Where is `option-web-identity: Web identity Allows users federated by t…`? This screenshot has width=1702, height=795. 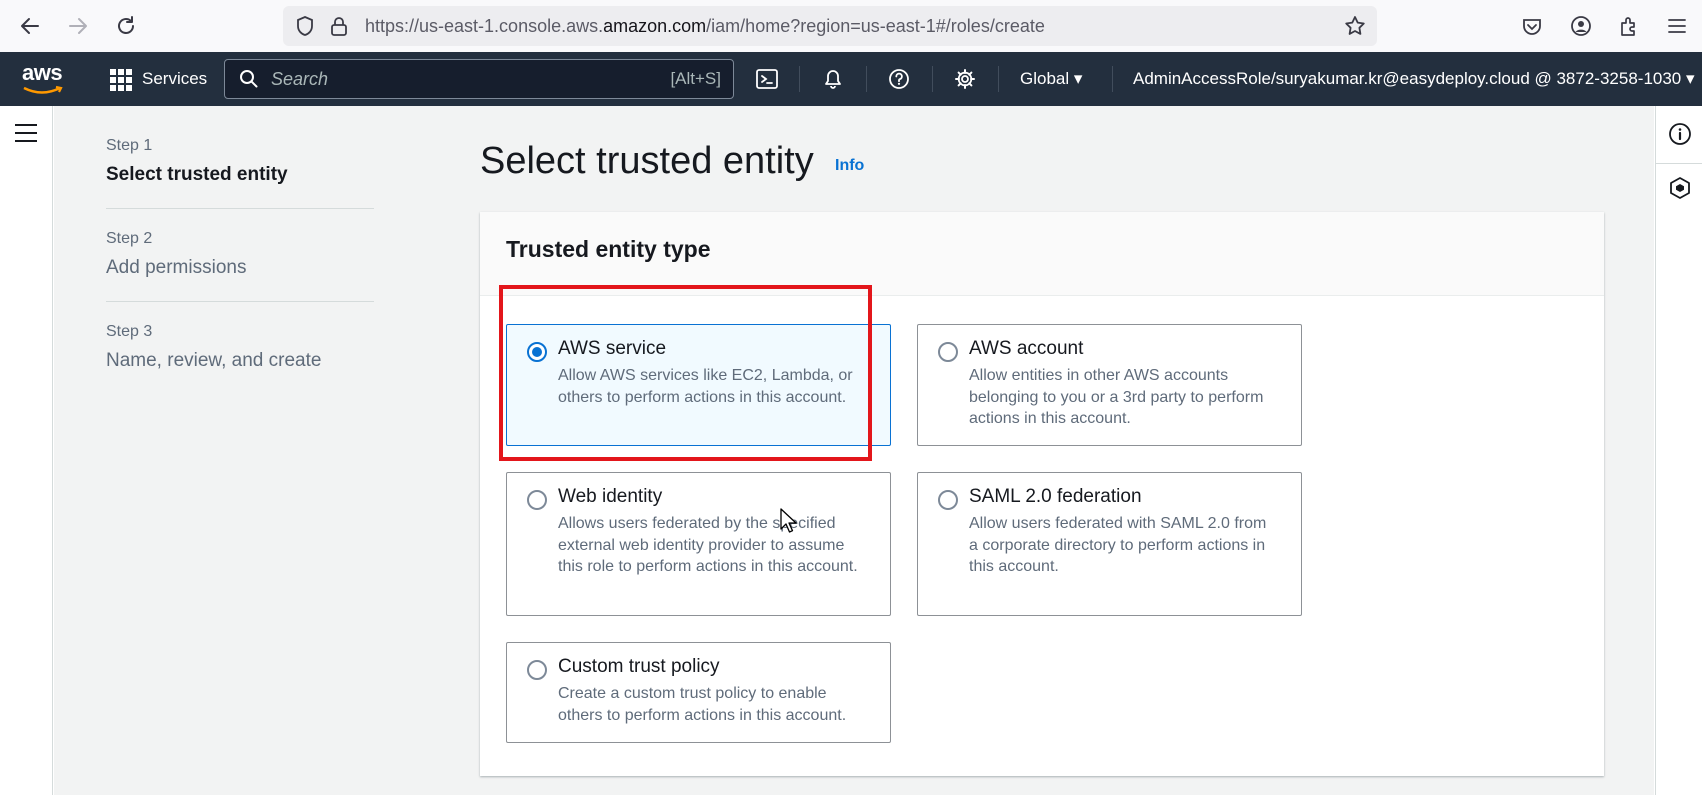 option-web-identity: Web identity Allows users federated by t… is located at coordinates (698, 544).